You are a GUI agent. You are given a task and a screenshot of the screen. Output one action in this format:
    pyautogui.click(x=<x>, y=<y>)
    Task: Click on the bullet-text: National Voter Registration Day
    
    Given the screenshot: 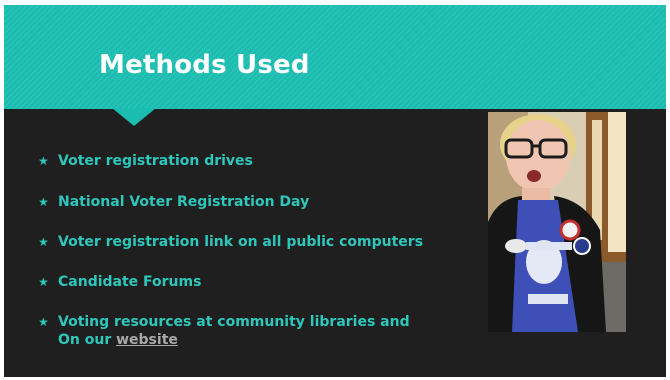 What is the action you would take?
    pyautogui.click(x=184, y=202)
    